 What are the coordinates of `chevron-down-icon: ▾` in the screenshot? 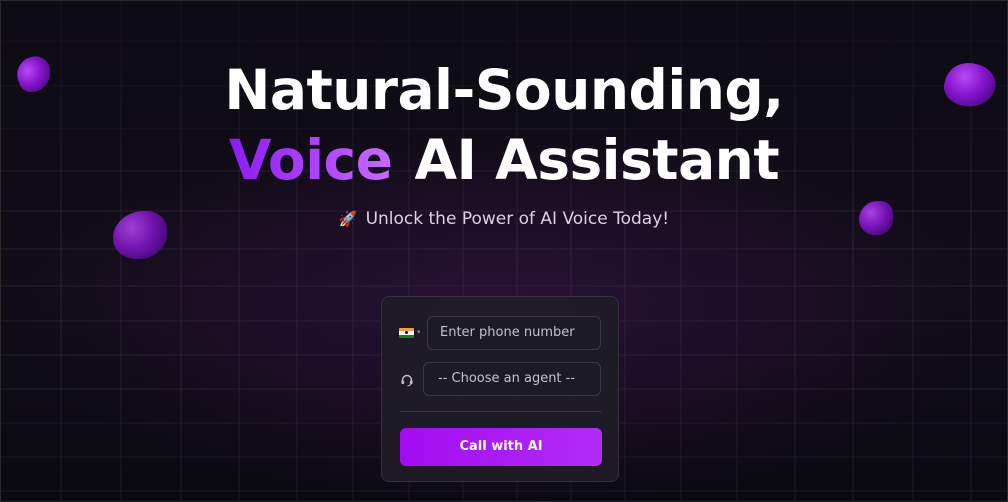 It's located at (419, 332).